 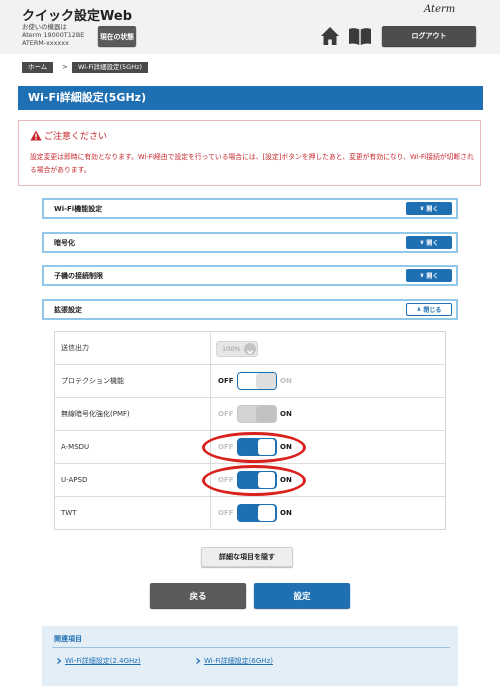 What do you see at coordinates (77, 16) in the screenshot?
I see `app-title: クイック設定Web` at bounding box center [77, 16].